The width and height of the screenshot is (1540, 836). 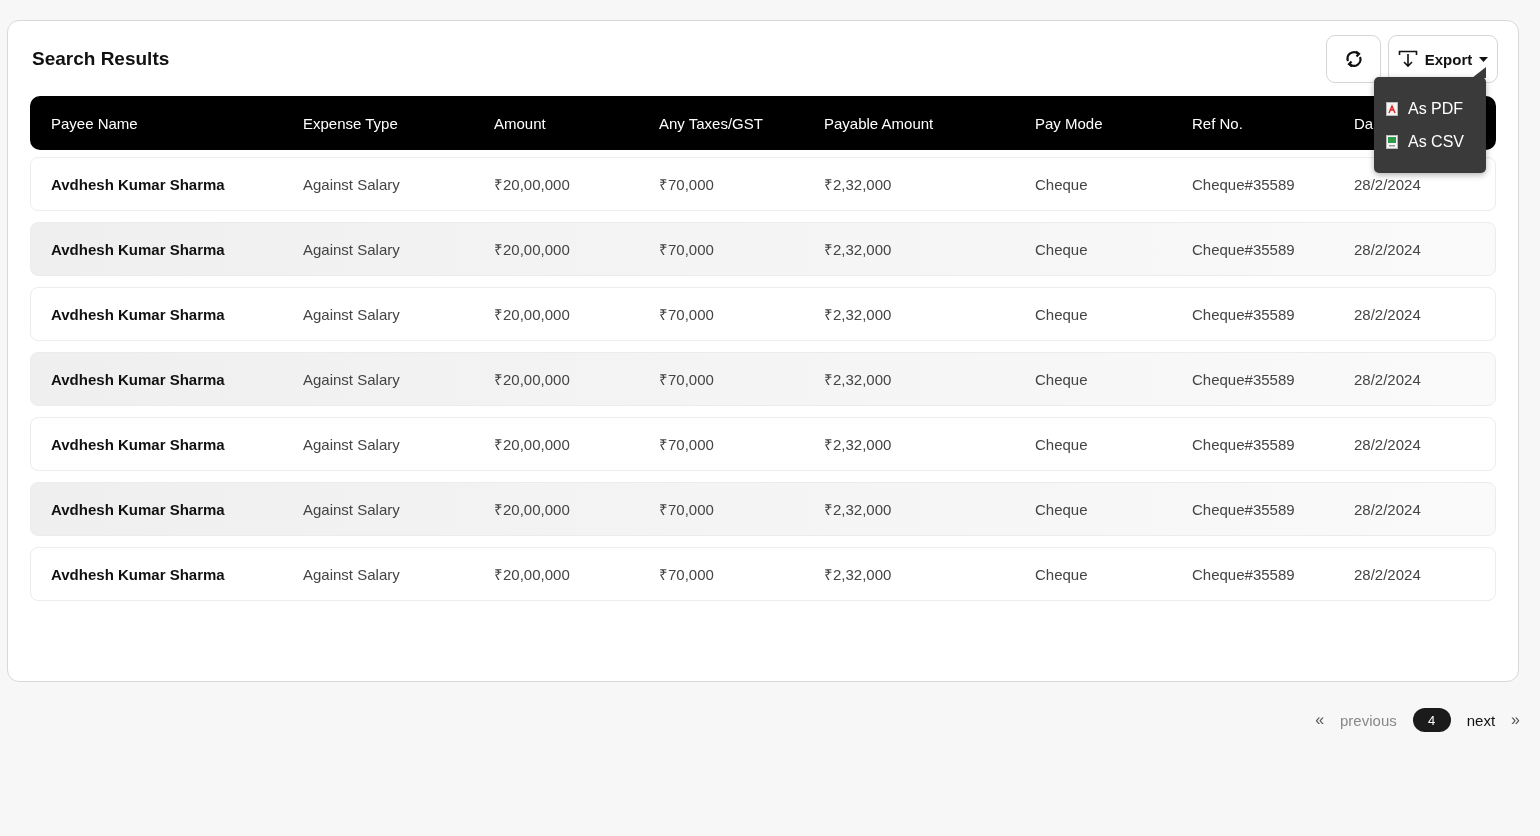 What do you see at coordinates (1407, 59) in the screenshot?
I see `download-icon` at bounding box center [1407, 59].